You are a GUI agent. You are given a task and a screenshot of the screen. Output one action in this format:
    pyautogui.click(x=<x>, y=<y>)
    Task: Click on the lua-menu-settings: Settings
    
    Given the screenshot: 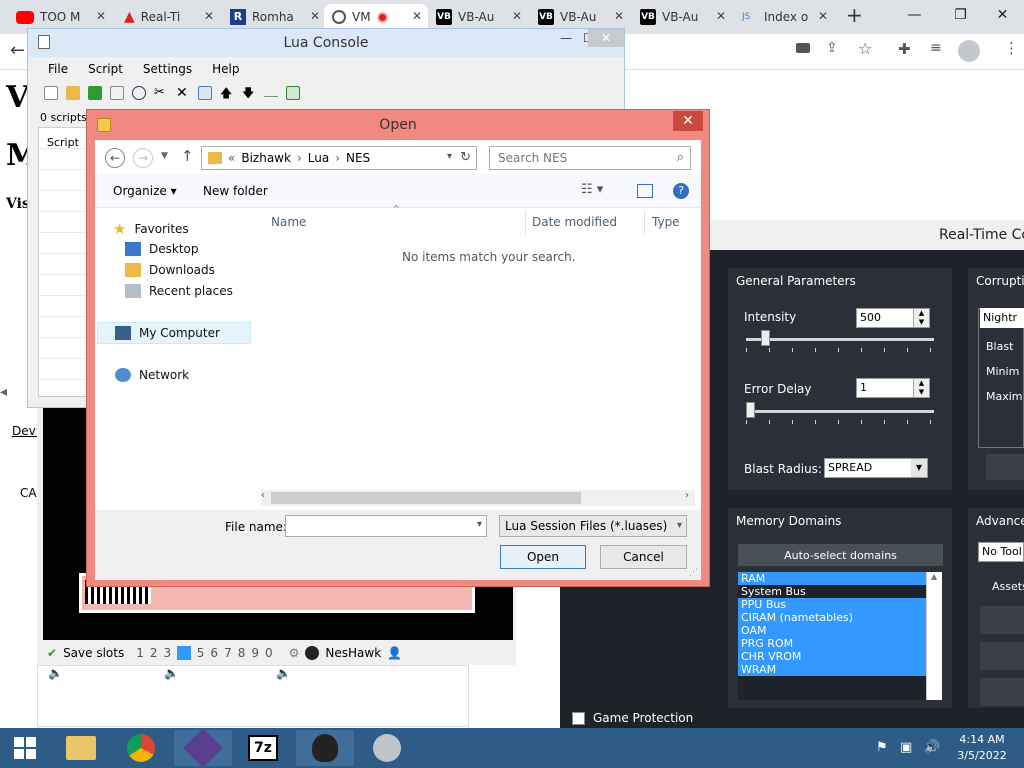 What is the action you would take?
    pyautogui.click(x=167, y=69)
    